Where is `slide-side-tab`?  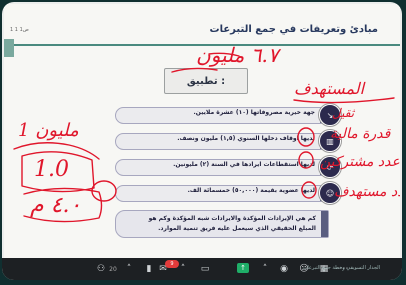
slide-side-tab is located at coordinates (9, 48).